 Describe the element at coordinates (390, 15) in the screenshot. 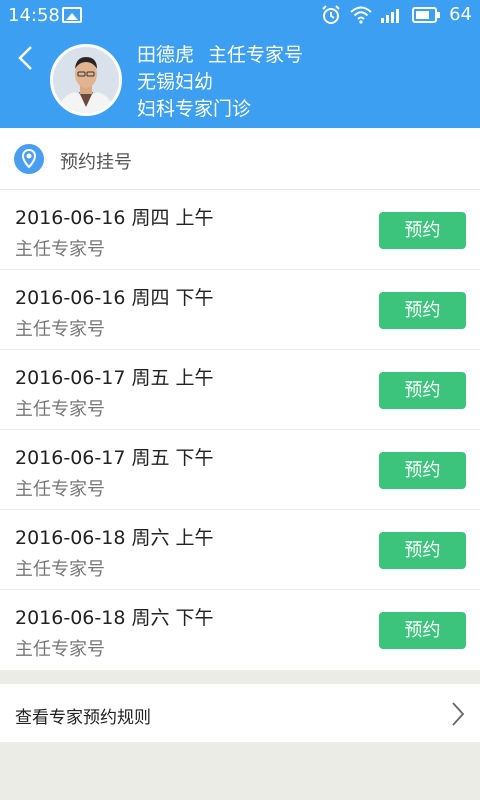

I see `signal-icon` at that location.